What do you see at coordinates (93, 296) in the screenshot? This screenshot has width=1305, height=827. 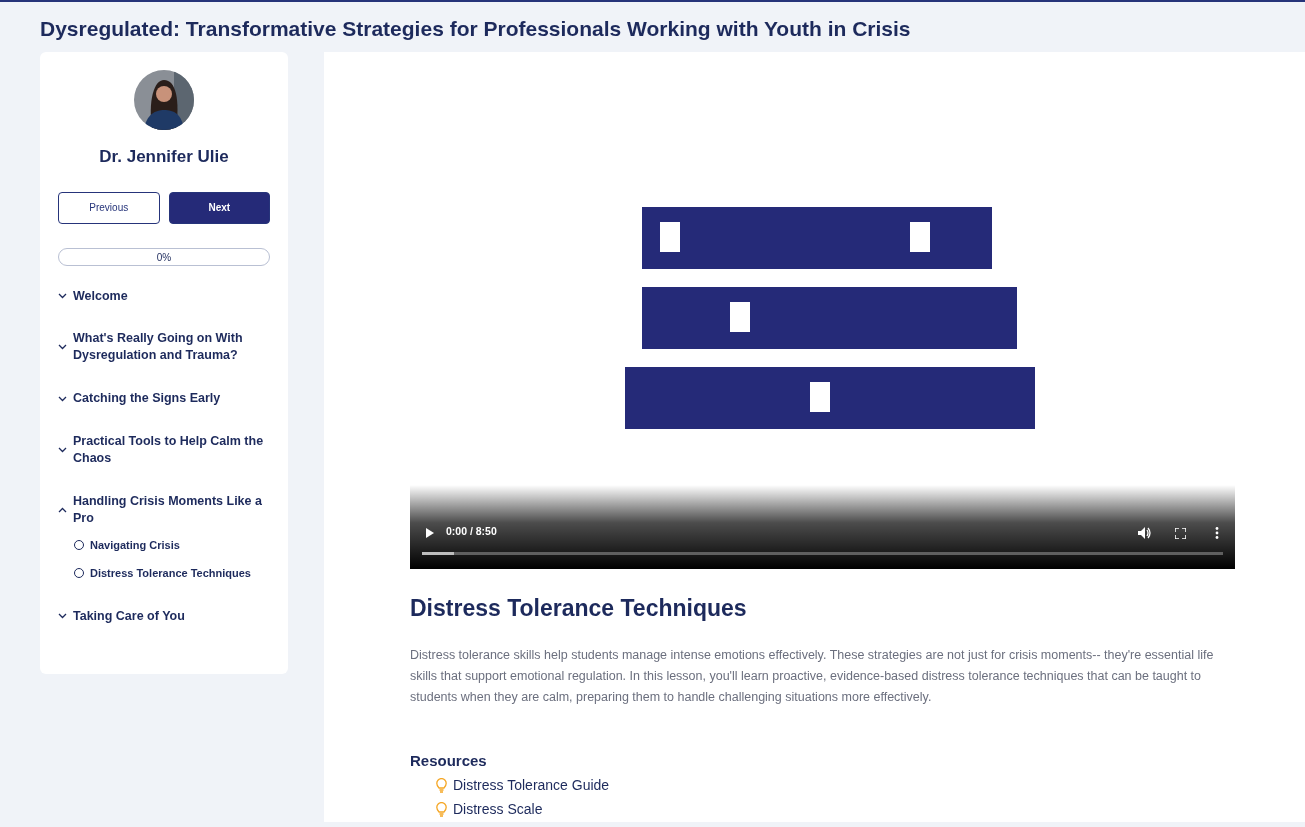 I see `module-item: Welcome` at bounding box center [93, 296].